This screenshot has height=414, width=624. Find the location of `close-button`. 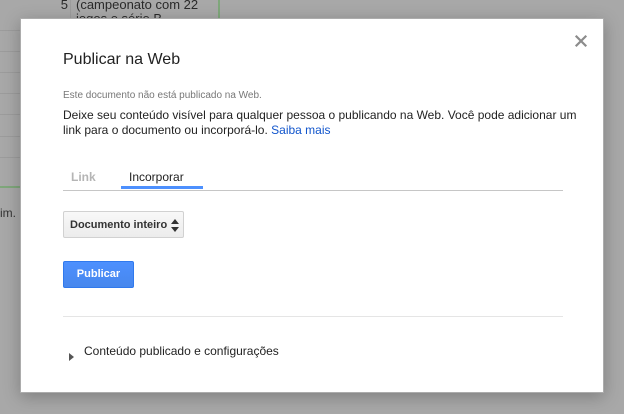

close-button is located at coordinates (581, 41).